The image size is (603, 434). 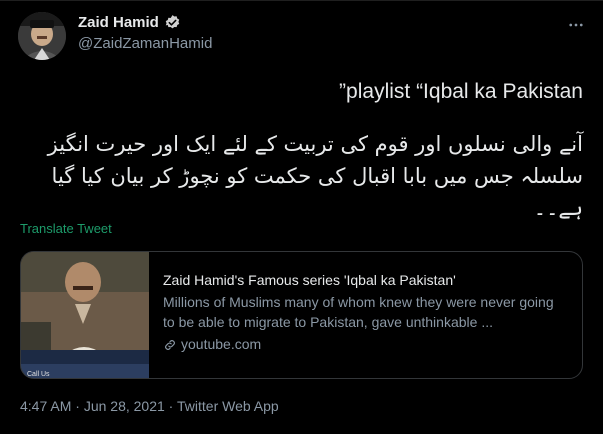 I want to click on card-domain-text: youtube.com, so click(x=221, y=344).